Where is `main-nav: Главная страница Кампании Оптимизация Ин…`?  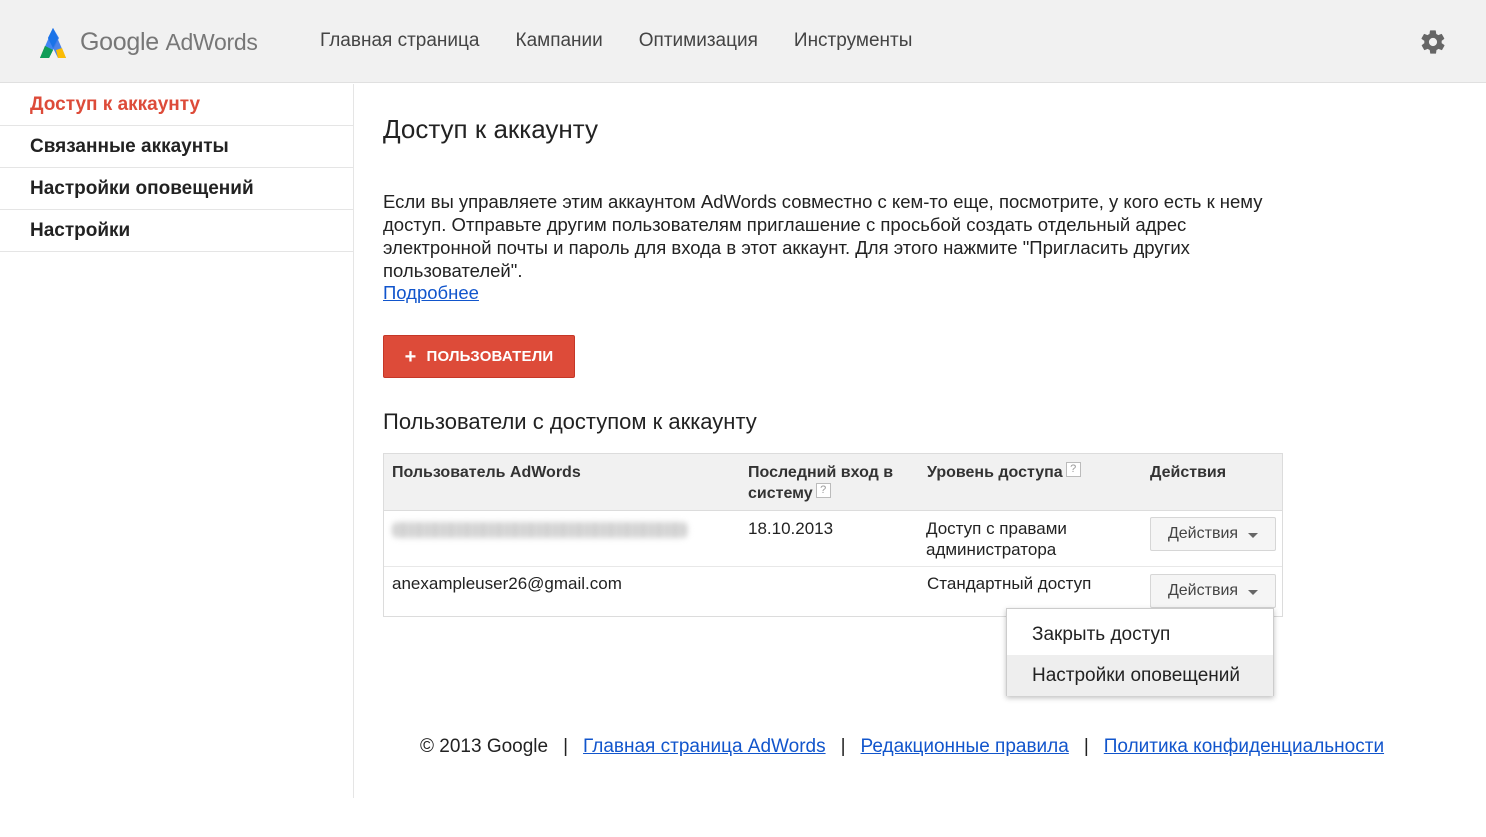
main-nav: Главная страница Кампании Оптимизация Ин… is located at coordinates (634, 41).